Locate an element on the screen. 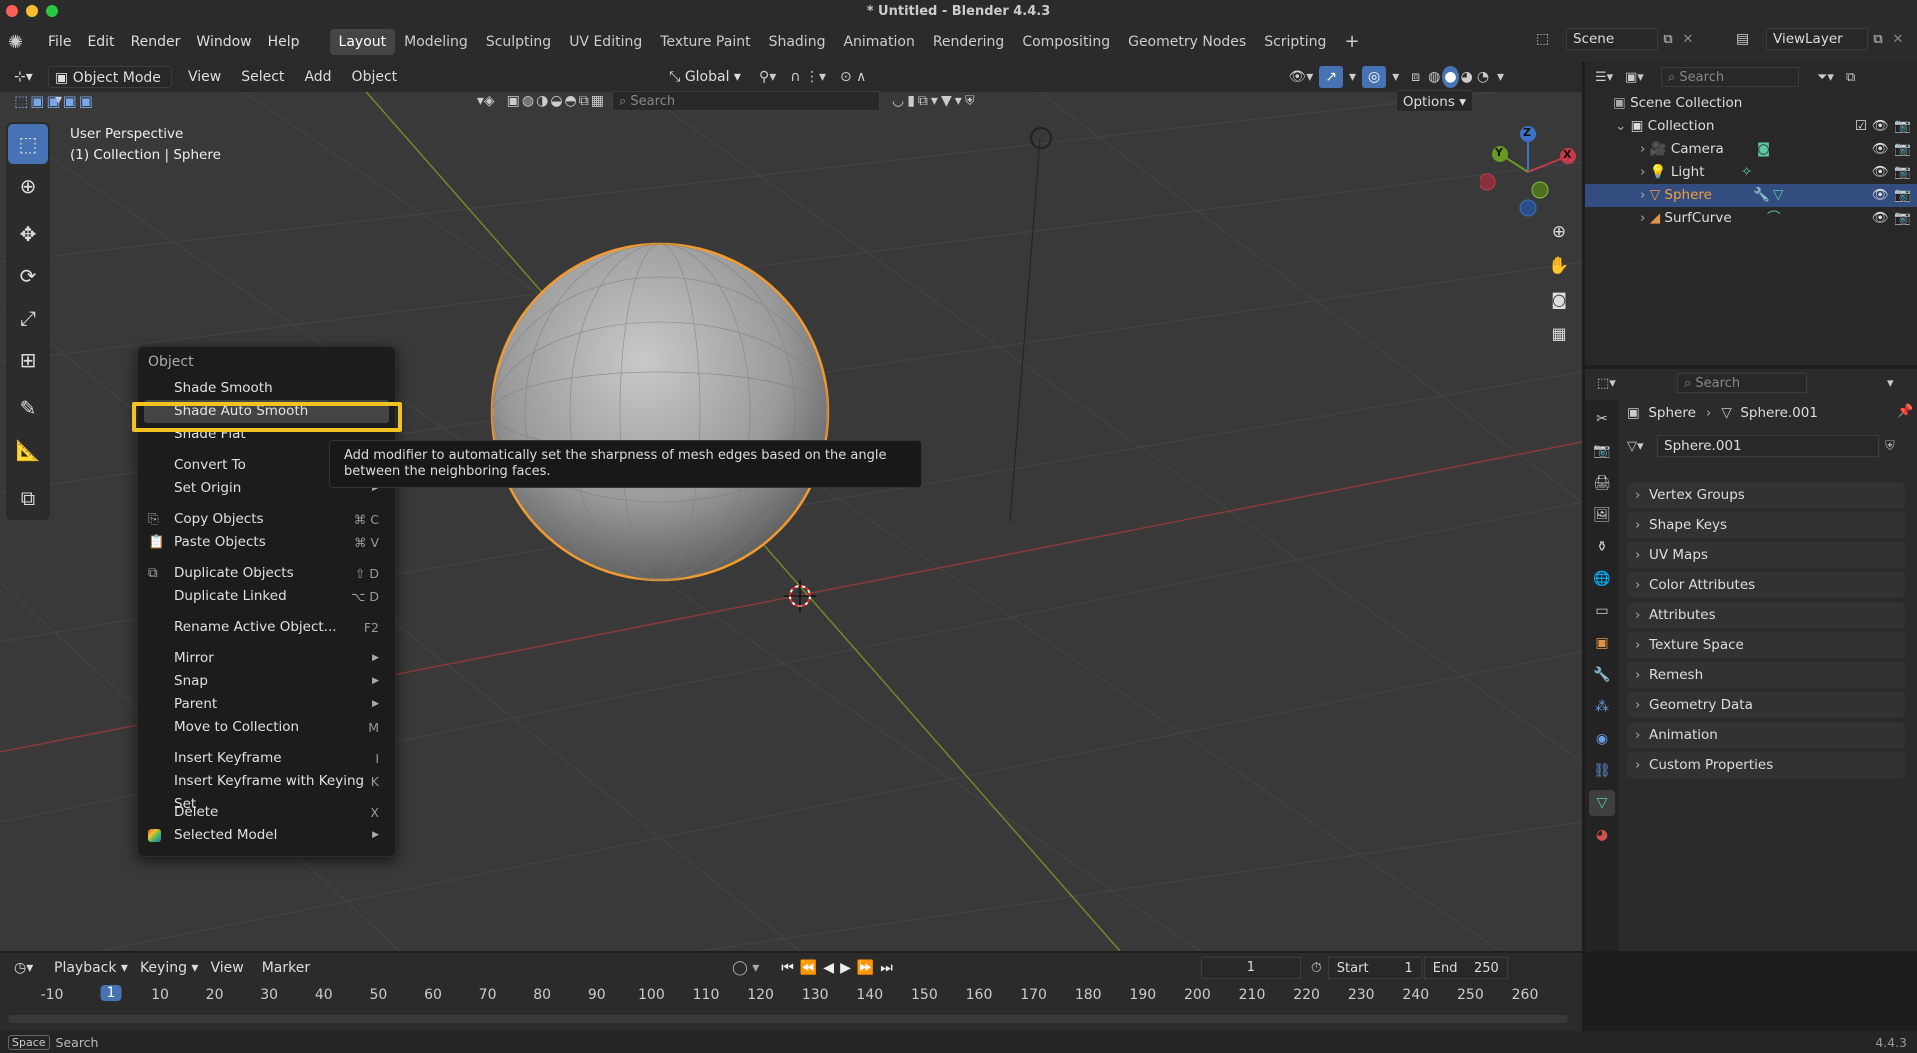 This screenshot has height=1053, width=1917. outliner-filter-icon: ⏷▾ is located at coordinates (1825, 77).